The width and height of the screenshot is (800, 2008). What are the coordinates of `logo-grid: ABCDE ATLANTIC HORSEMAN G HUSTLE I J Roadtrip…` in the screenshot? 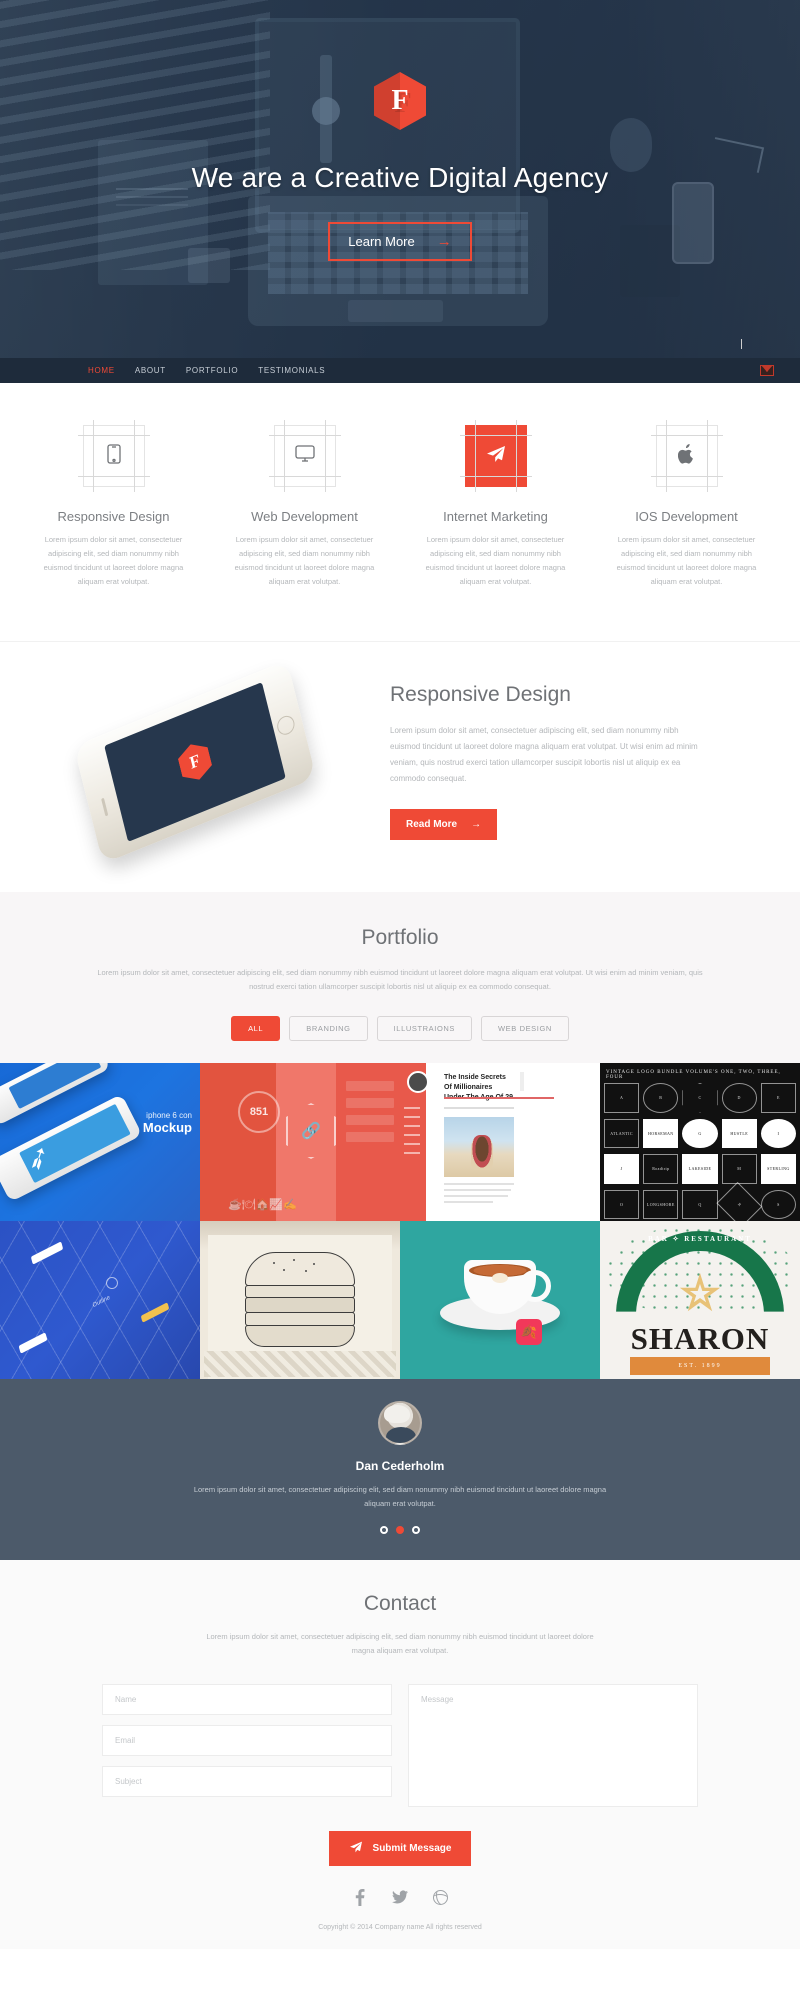 It's located at (700, 1152).